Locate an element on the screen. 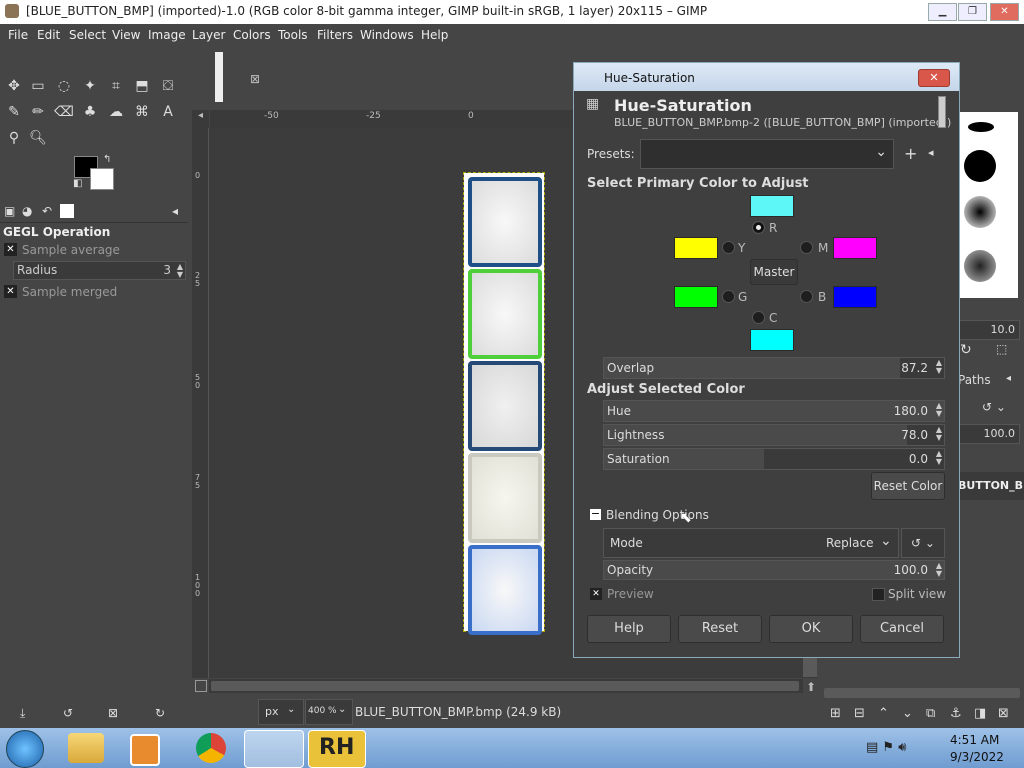 The height and width of the screenshot is (768, 1024). brush-menu-icon: ⬚ is located at coordinates (1001, 349).